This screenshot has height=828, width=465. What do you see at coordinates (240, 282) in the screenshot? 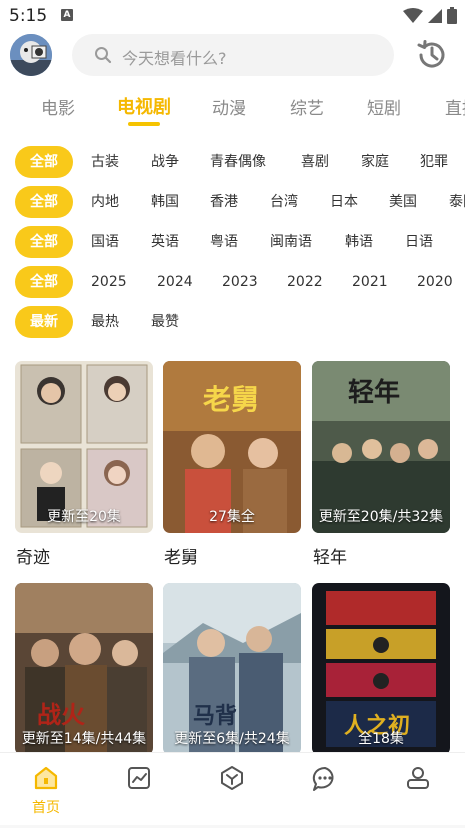
I see `filter-chip: 2023` at bounding box center [240, 282].